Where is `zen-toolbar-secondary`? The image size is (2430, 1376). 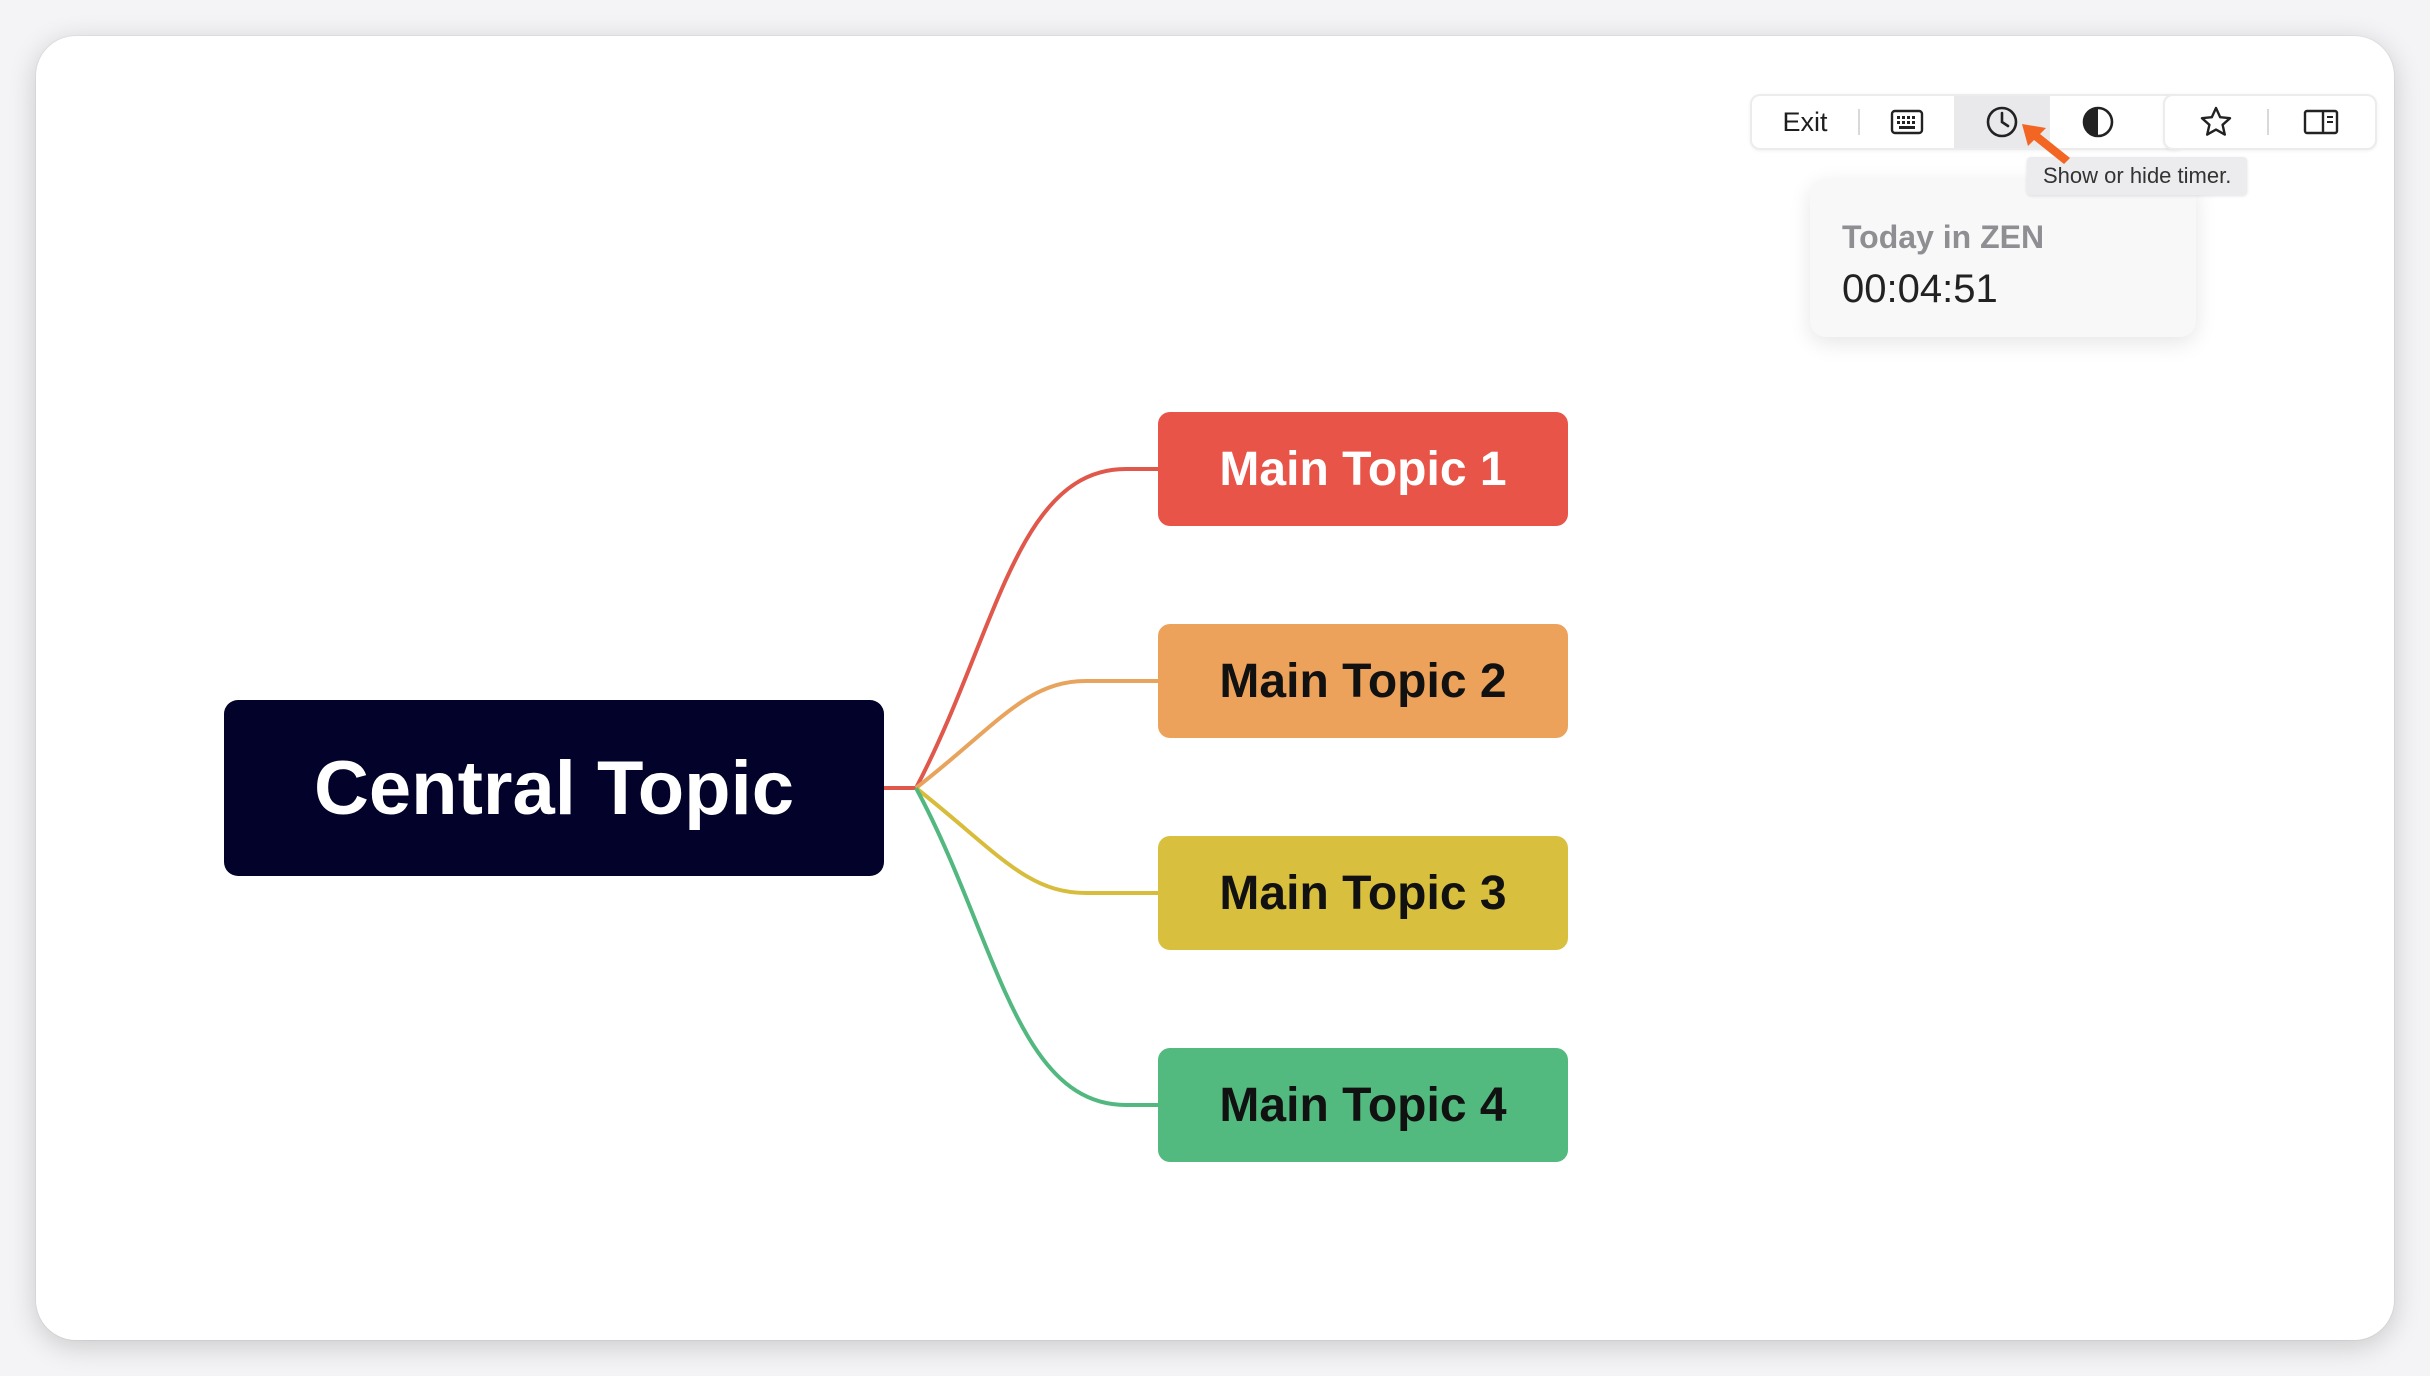 zen-toolbar-secondary is located at coordinates (2270, 122).